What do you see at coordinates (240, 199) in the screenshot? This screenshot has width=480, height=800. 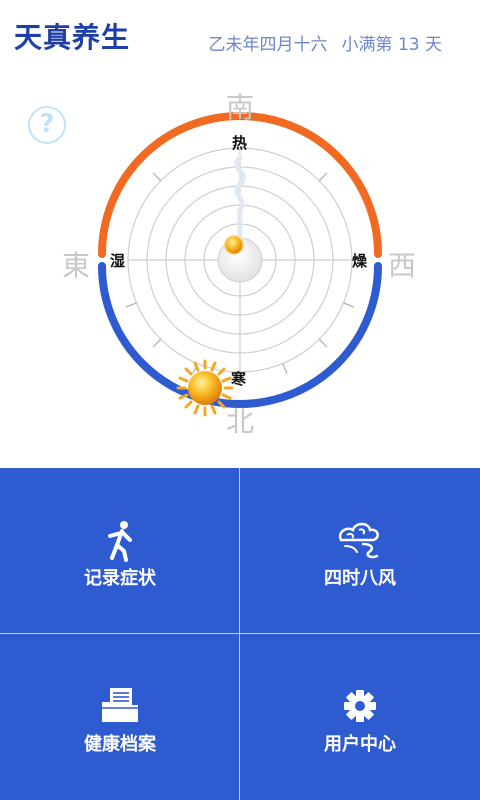 I see `vapor-trail` at bounding box center [240, 199].